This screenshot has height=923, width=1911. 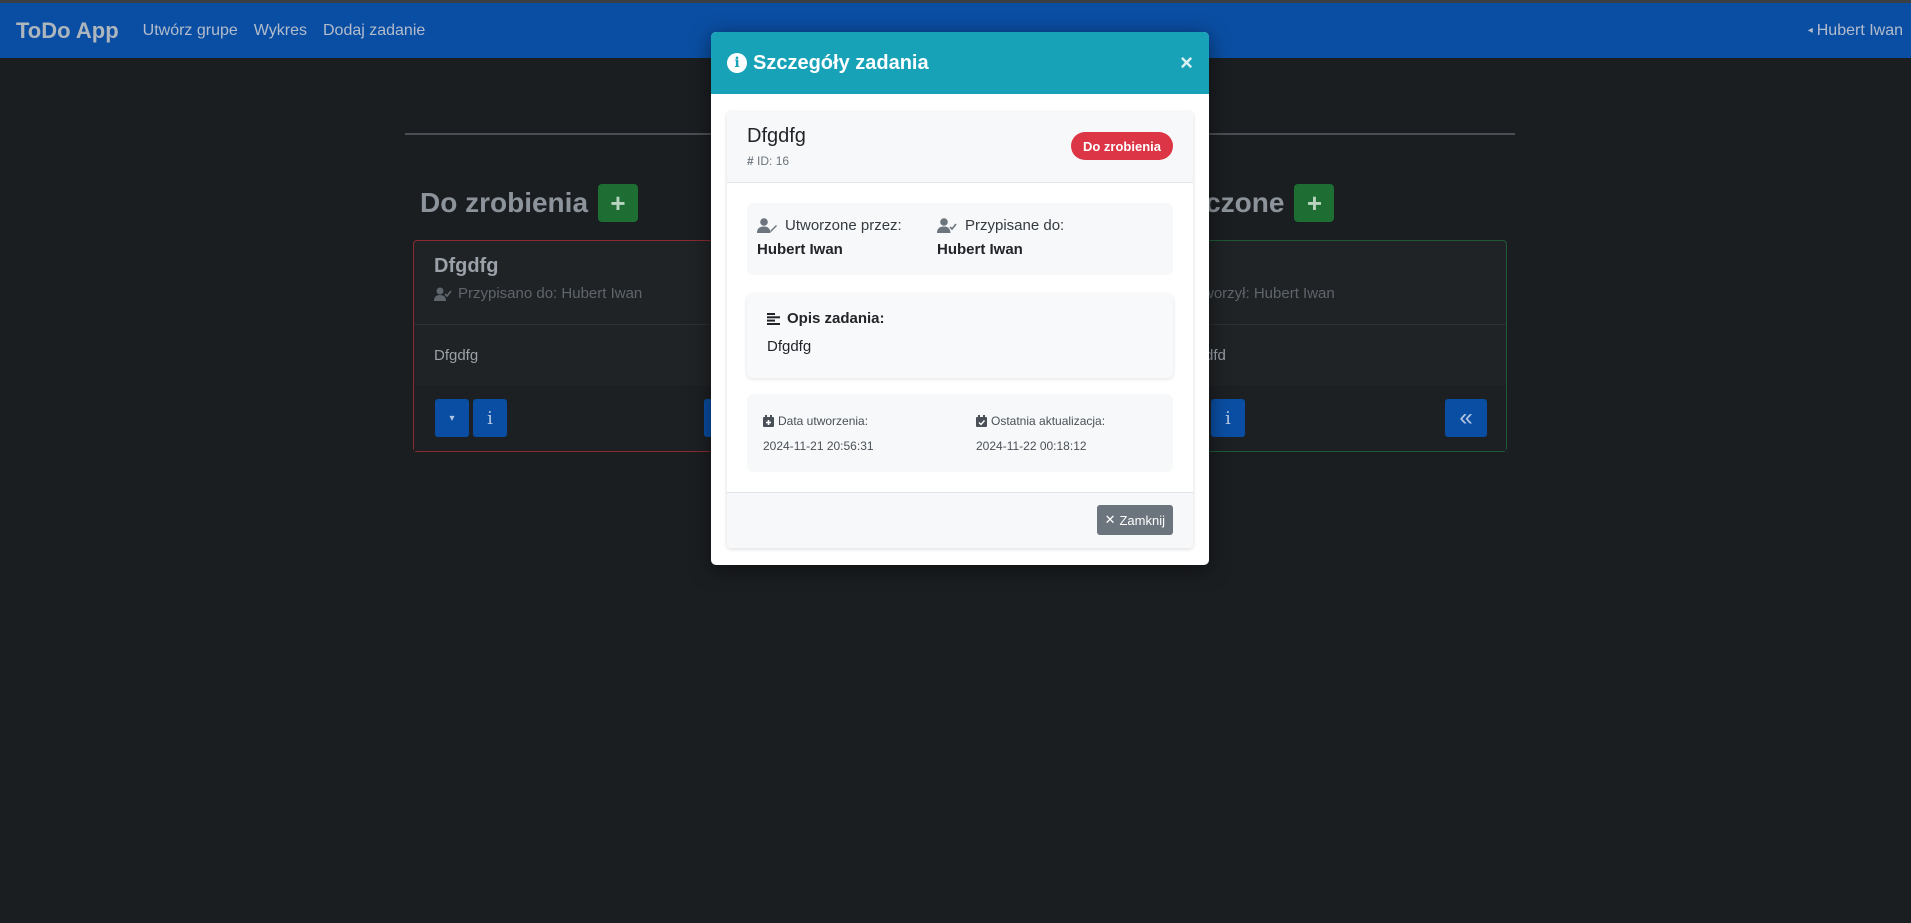 What do you see at coordinates (1810, 30) in the screenshot?
I see `caret-left-icon: ◂` at bounding box center [1810, 30].